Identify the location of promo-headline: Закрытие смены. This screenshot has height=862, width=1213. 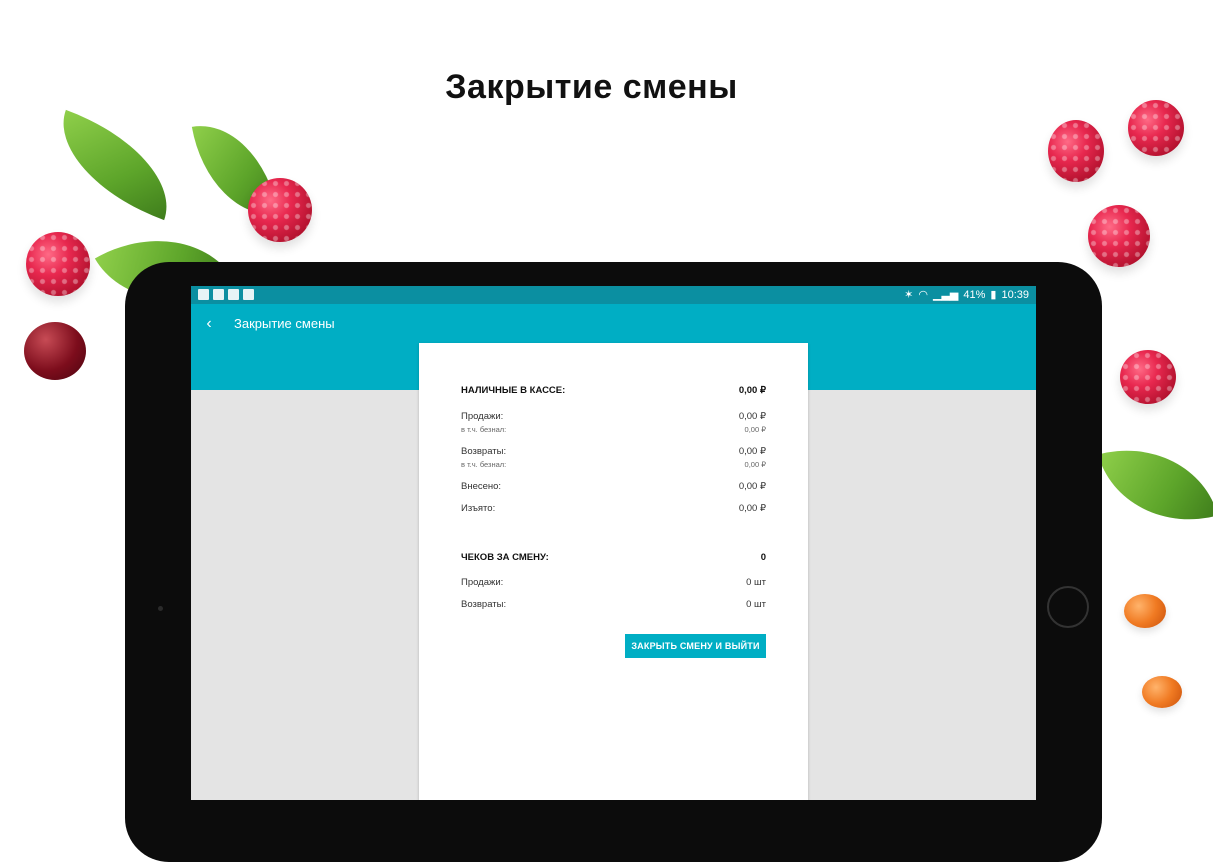
(591, 87).